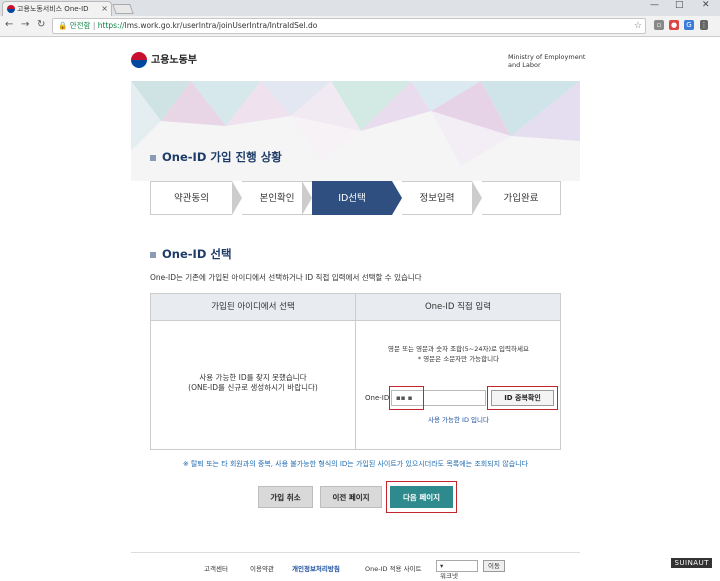 This screenshot has width=720, height=581. Describe the element at coordinates (674, 25) in the screenshot. I see `extension-icon: ●` at that location.